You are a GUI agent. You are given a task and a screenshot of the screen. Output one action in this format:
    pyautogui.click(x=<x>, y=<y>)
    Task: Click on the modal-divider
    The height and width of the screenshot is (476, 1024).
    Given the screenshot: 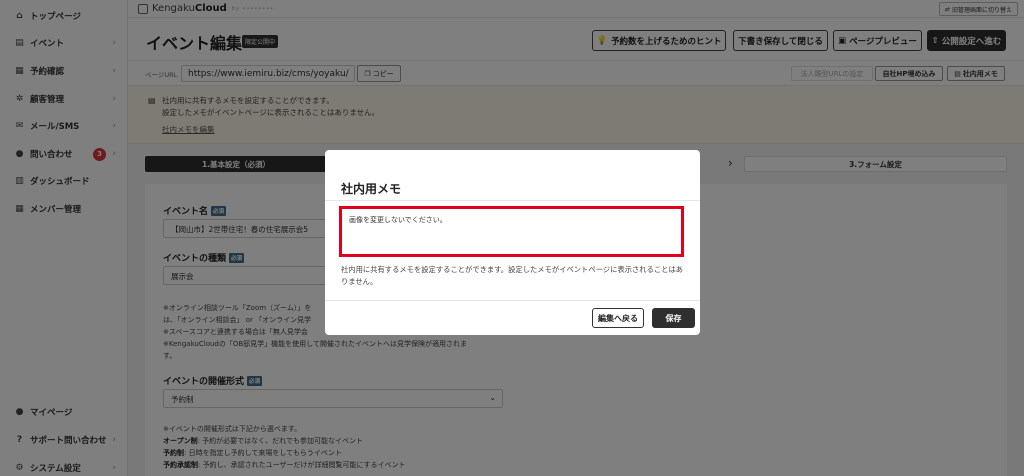 What is the action you would take?
    pyautogui.click(x=512, y=200)
    